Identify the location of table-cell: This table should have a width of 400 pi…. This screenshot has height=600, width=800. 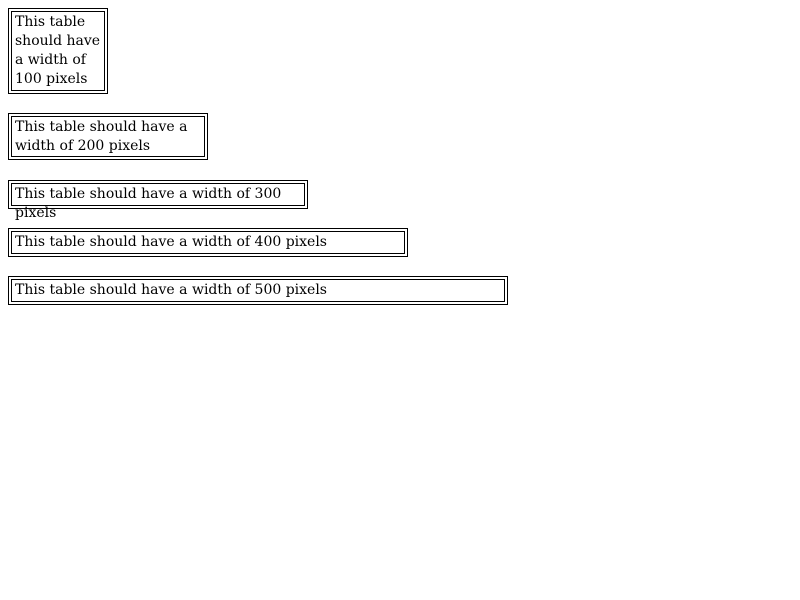
(208, 242).